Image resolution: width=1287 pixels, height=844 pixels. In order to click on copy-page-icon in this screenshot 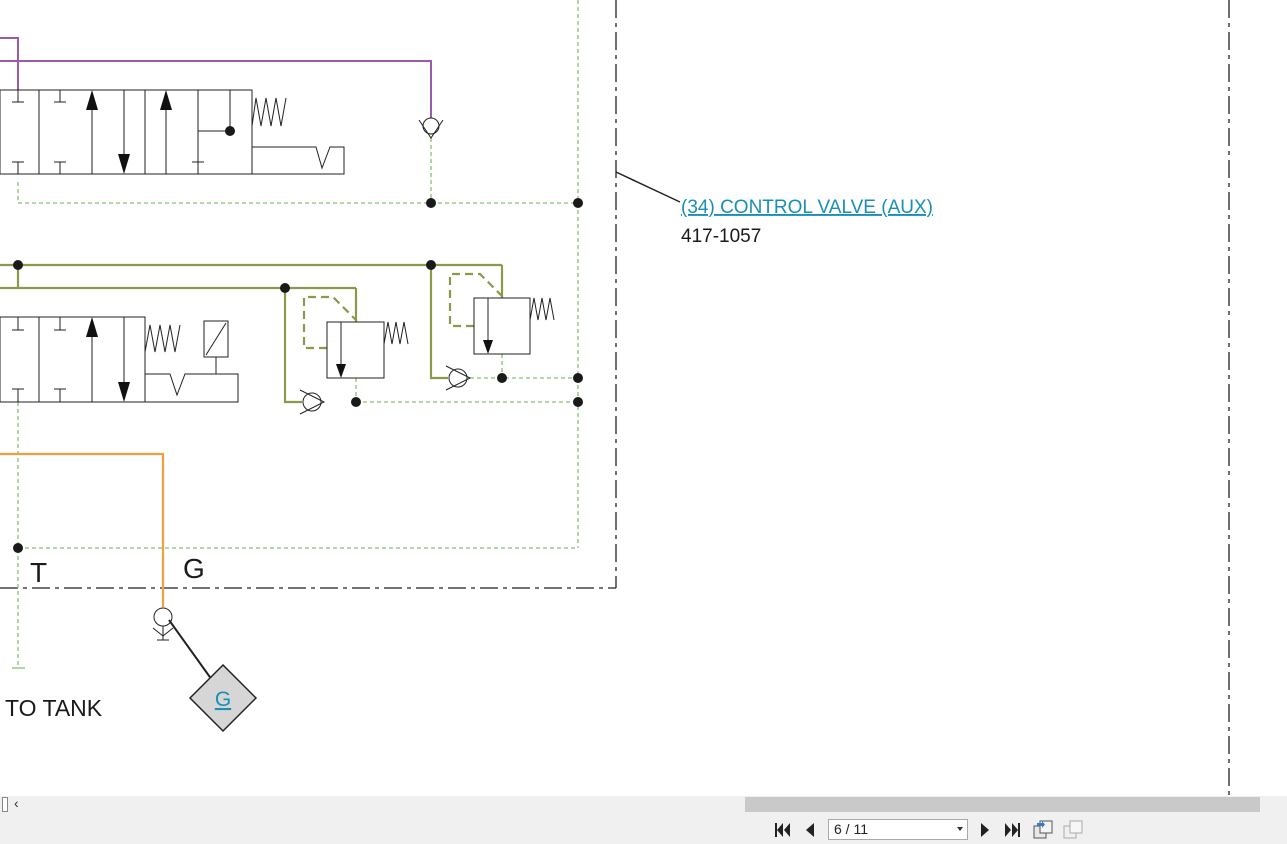, I will do `click(1043, 829)`.